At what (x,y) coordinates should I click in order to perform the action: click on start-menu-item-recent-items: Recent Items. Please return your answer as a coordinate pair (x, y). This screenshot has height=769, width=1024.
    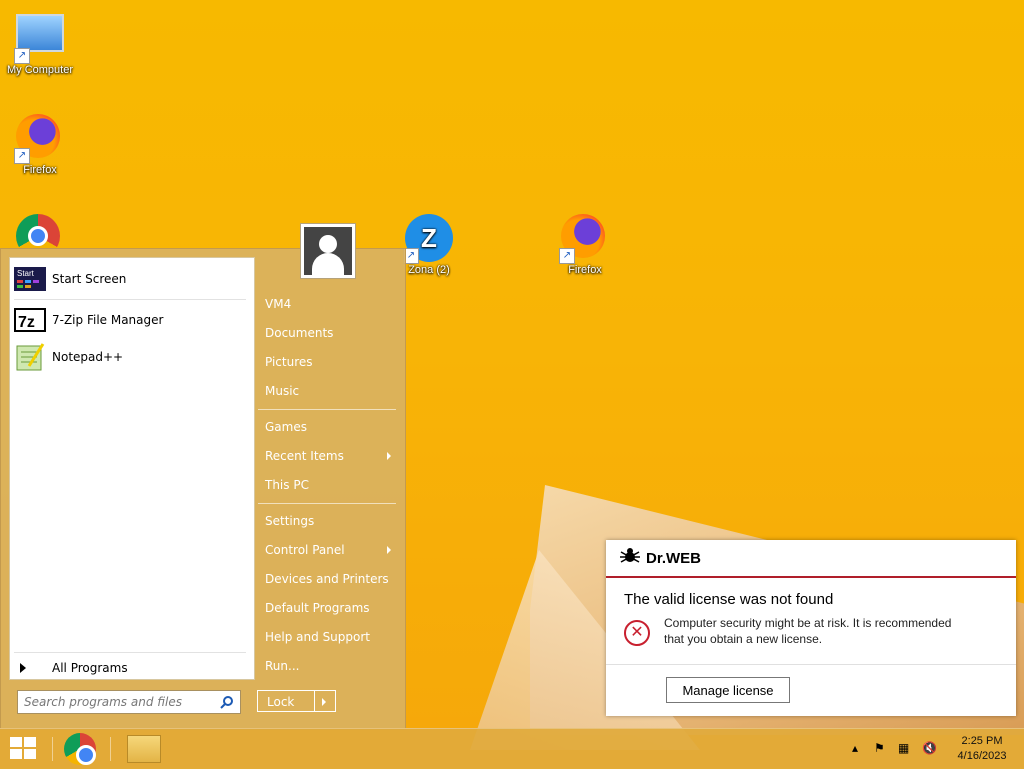
    Looking at the image, I should click on (330, 456).